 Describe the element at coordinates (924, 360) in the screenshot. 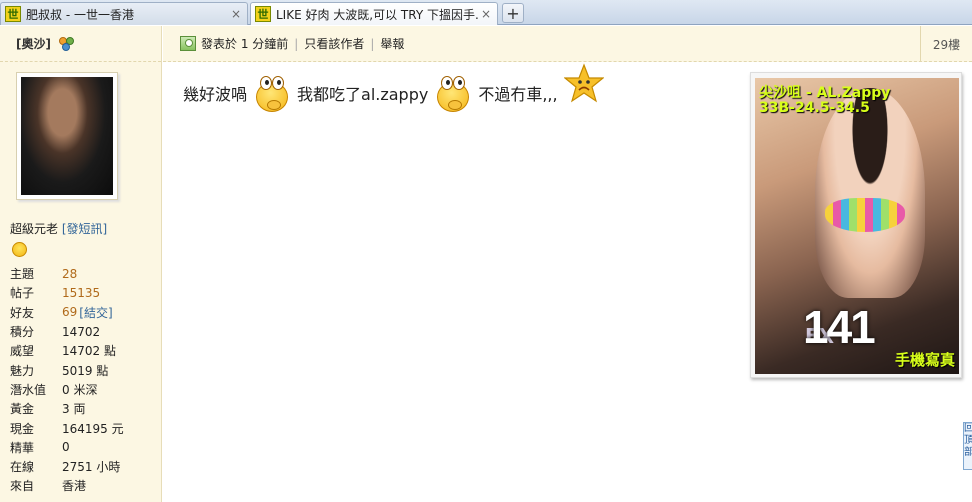

I see `ad-footer: 手機寫真` at that location.